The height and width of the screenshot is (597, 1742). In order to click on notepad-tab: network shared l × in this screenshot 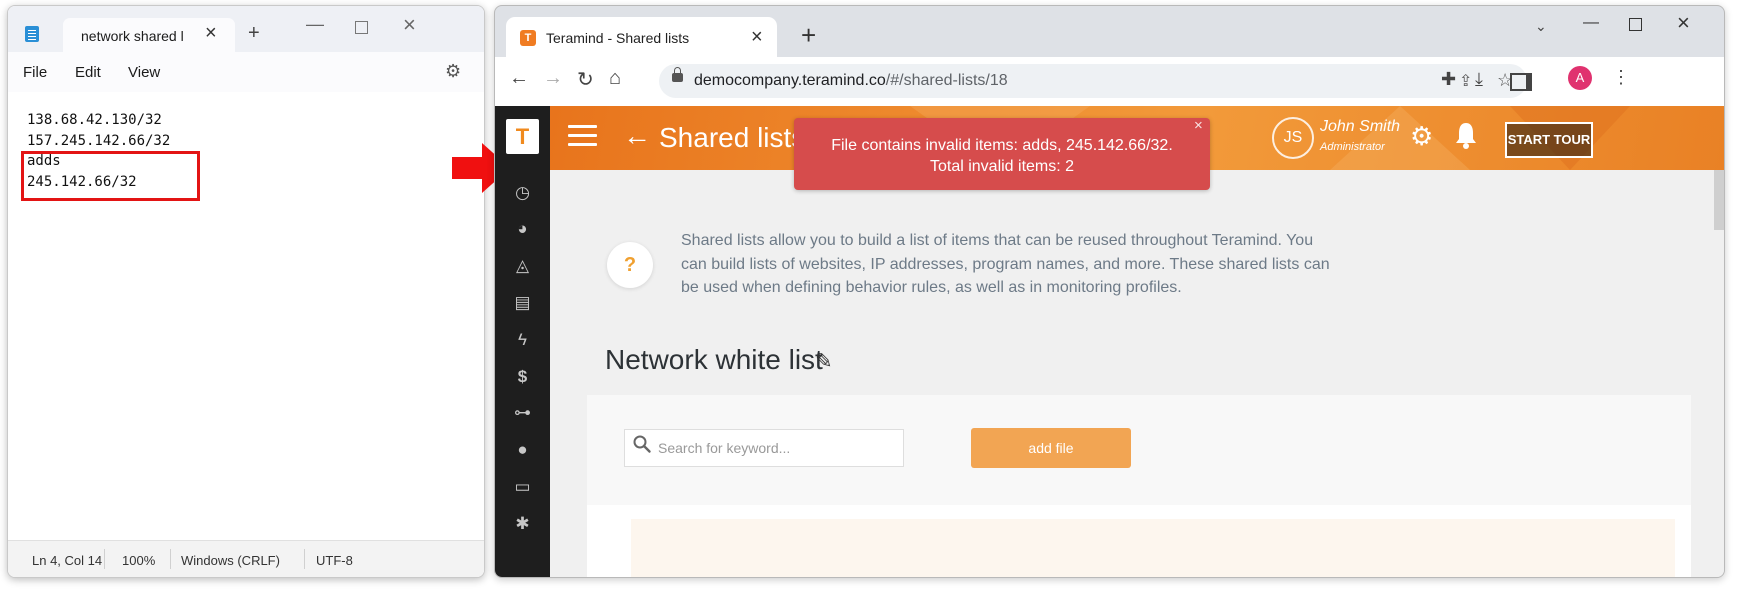, I will do `click(149, 35)`.